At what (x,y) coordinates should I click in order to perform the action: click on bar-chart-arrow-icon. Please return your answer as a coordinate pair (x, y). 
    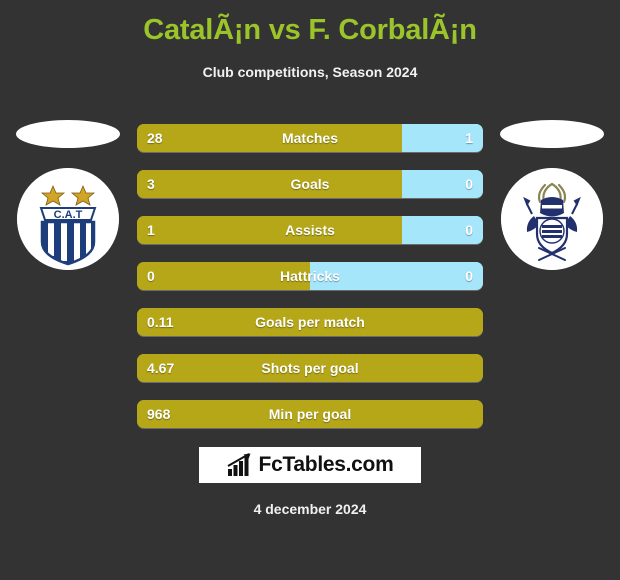
    Looking at the image, I should click on (239, 464).